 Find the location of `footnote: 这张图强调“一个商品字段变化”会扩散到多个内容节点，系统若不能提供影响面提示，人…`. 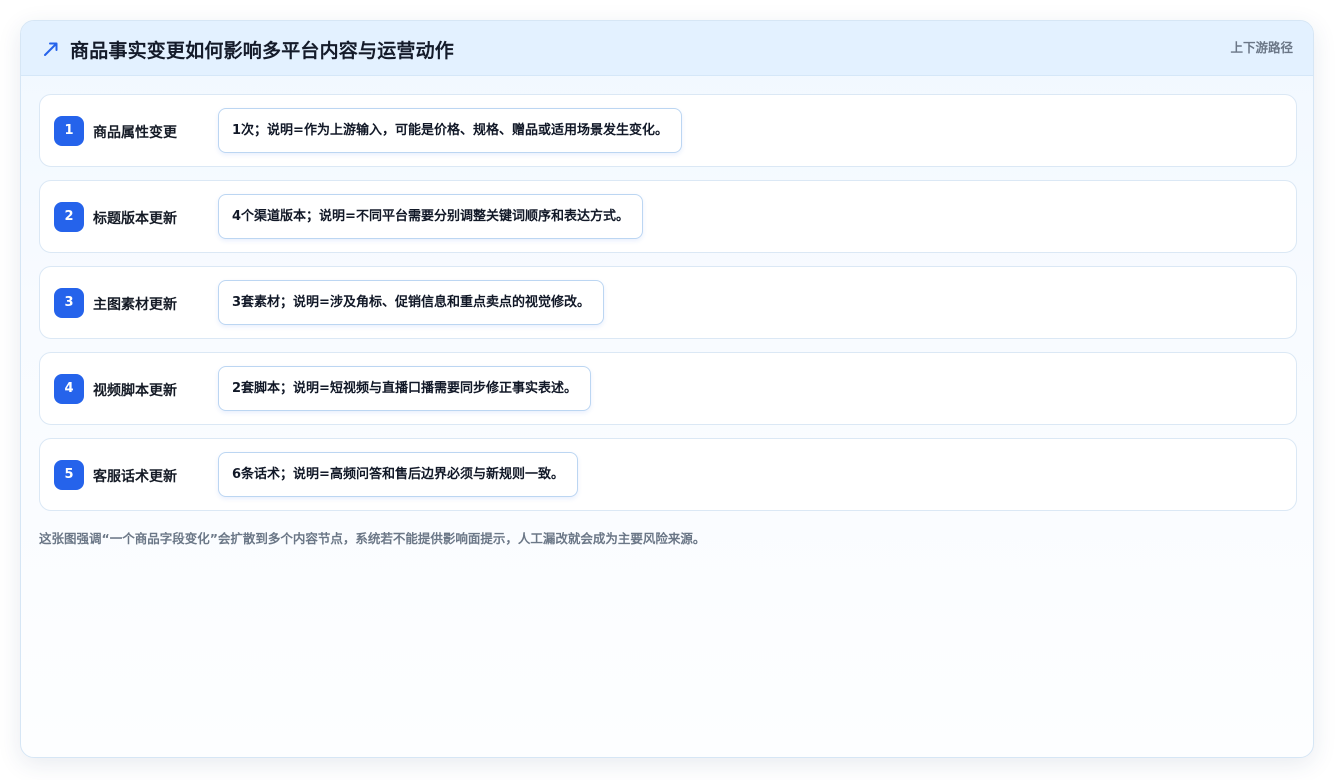

footnote: 这张图强调“一个商品字段变化”会扩散到多个内容节点，系统若不能提供影响面提示，人… is located at coordinates (372, 538).